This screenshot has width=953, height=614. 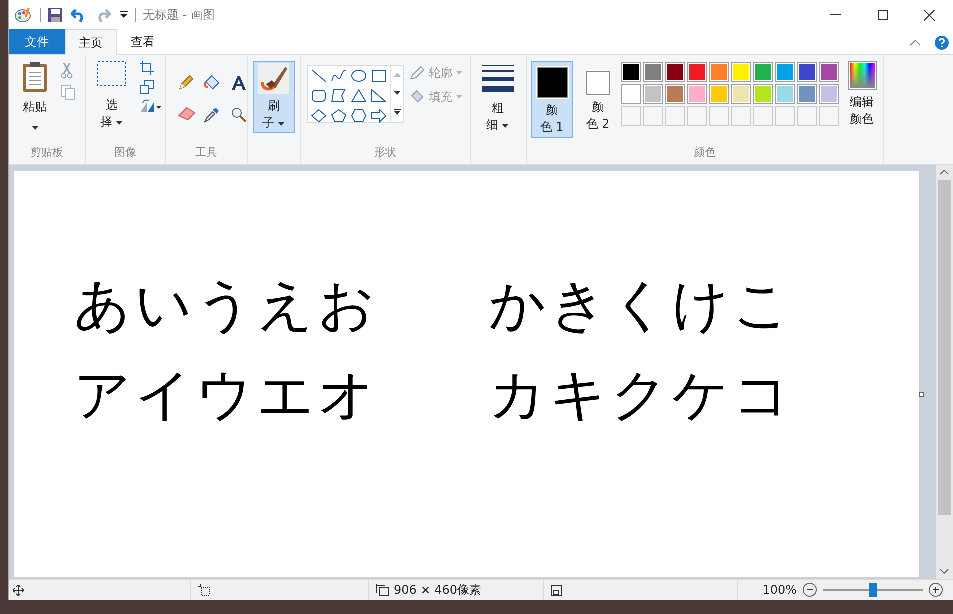 I want to click on handwritten-text: かきくけこ, so click(x=641, y=306).